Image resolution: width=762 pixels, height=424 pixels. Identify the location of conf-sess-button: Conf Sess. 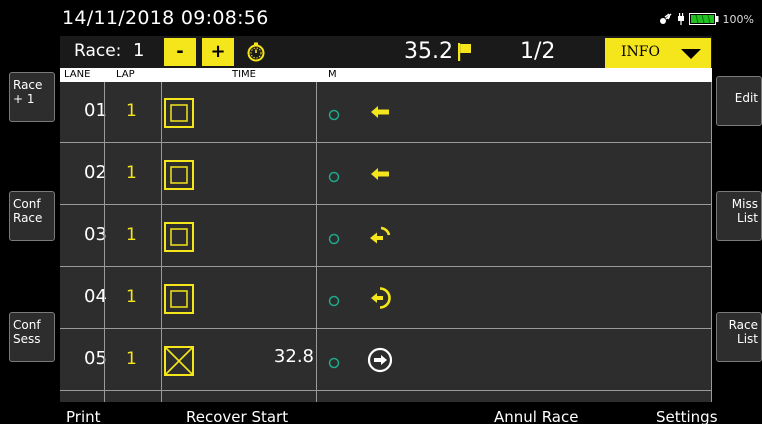
(32, 337).